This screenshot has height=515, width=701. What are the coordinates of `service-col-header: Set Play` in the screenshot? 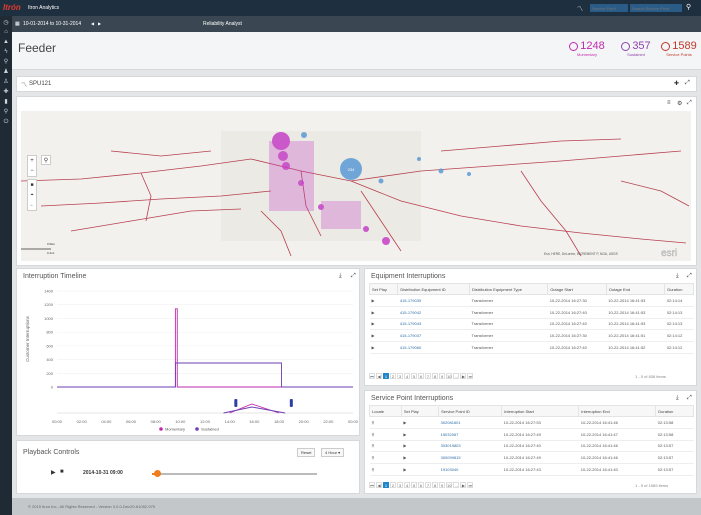 It's located at (420, 411).